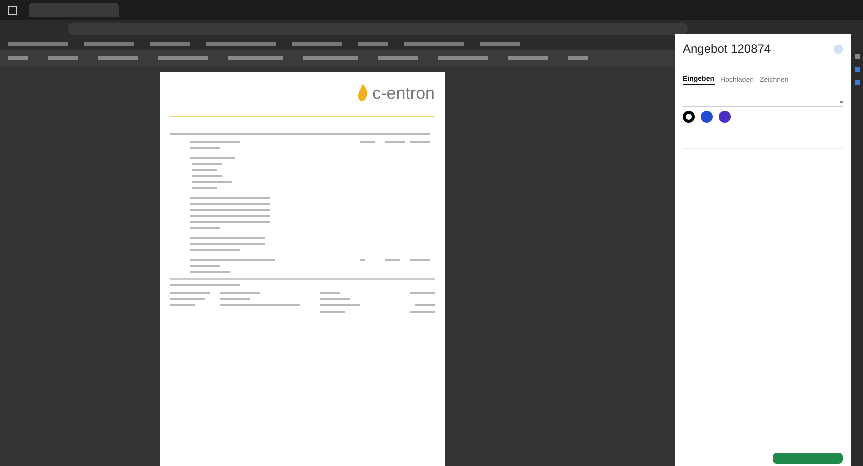 Image resolution: width=863 pixels, height=466 pixels. What do you see at coordinates (74, 10) in the screenshot?
I see `browser-tab` at bounding box center [74, 10].